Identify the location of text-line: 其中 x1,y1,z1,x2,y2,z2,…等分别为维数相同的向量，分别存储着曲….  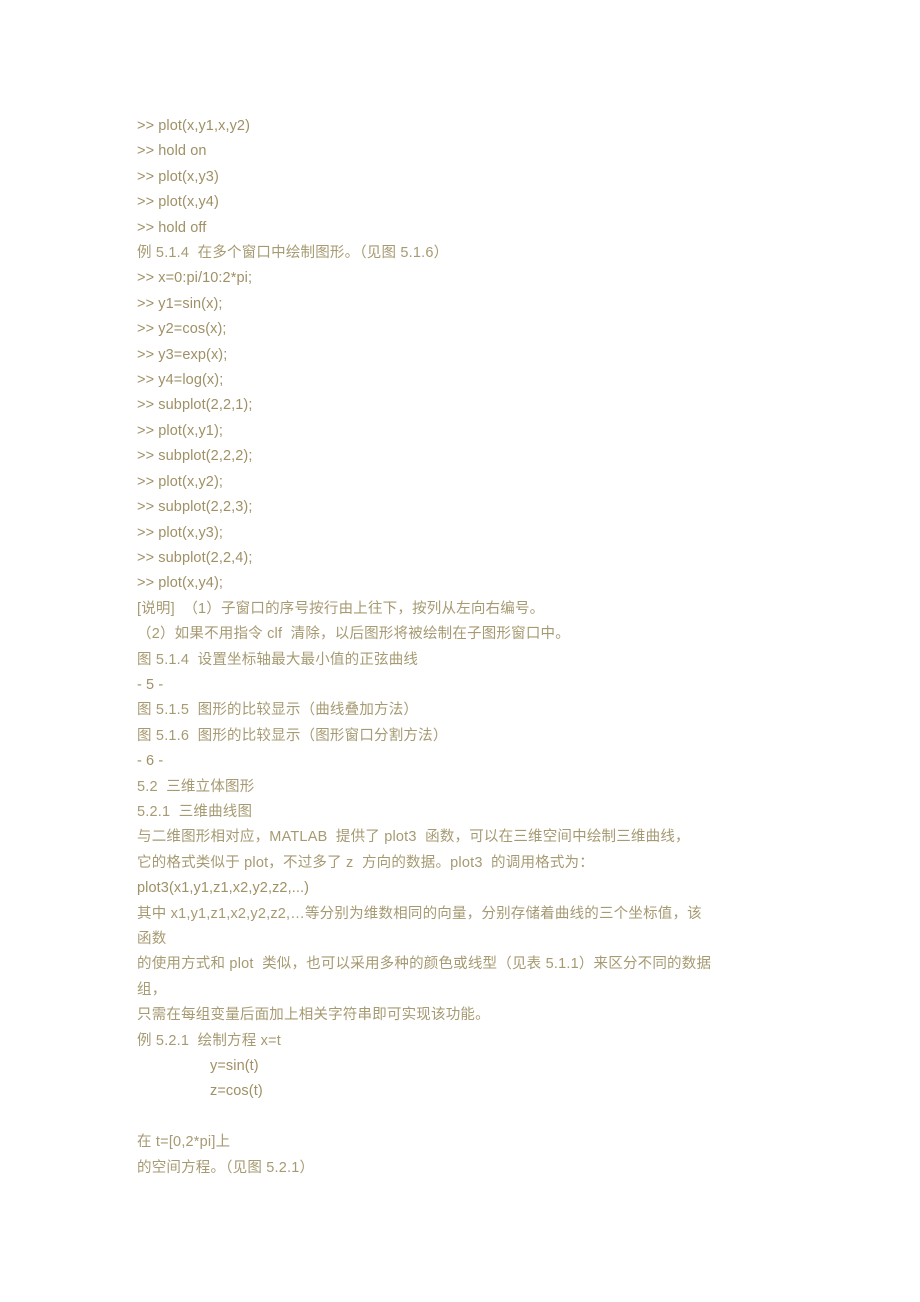
(419, 913).